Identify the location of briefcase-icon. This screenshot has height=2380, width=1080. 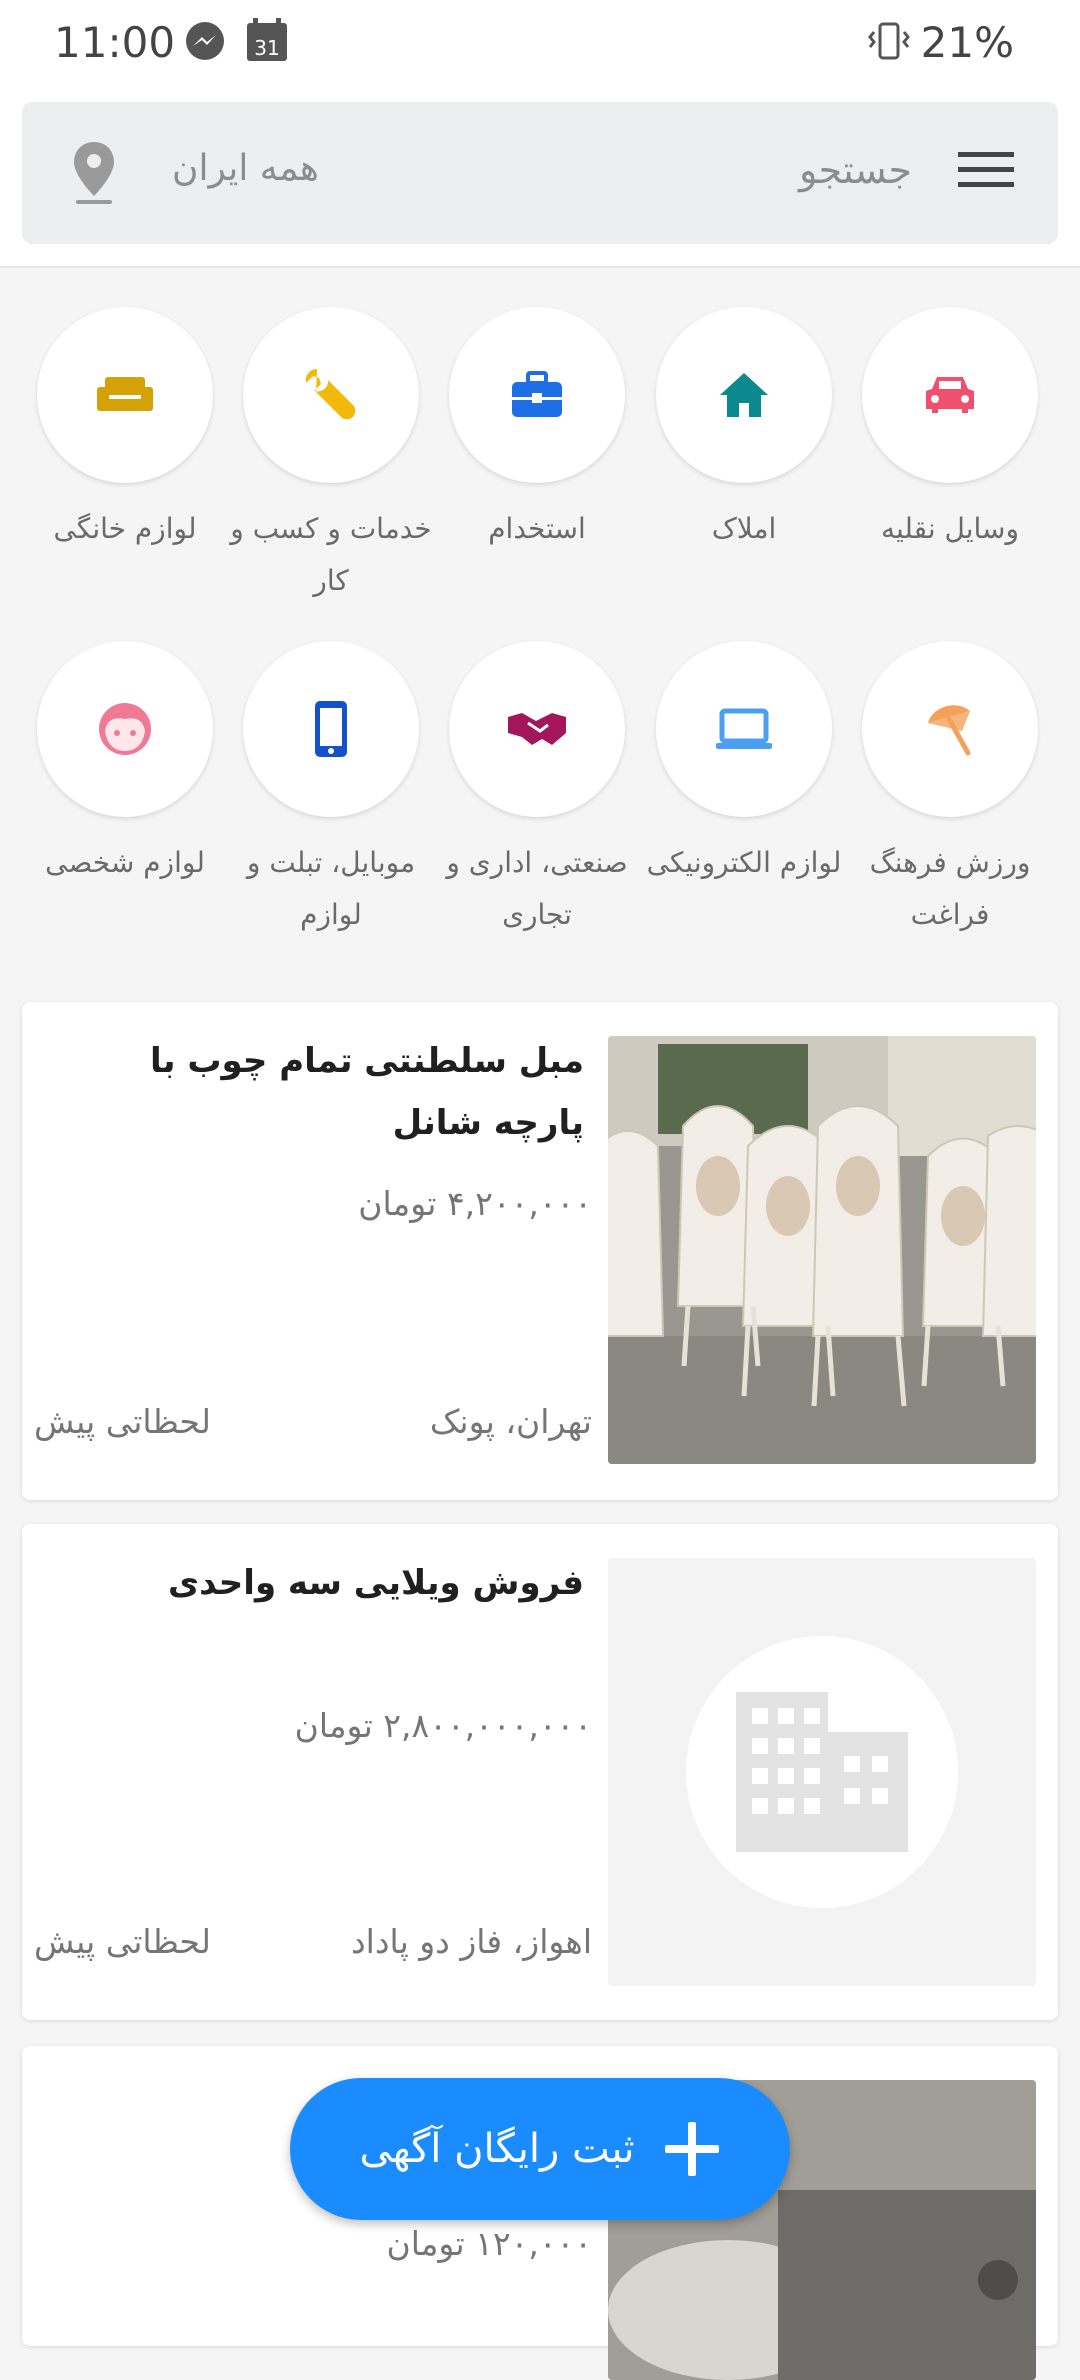
(537, 394).